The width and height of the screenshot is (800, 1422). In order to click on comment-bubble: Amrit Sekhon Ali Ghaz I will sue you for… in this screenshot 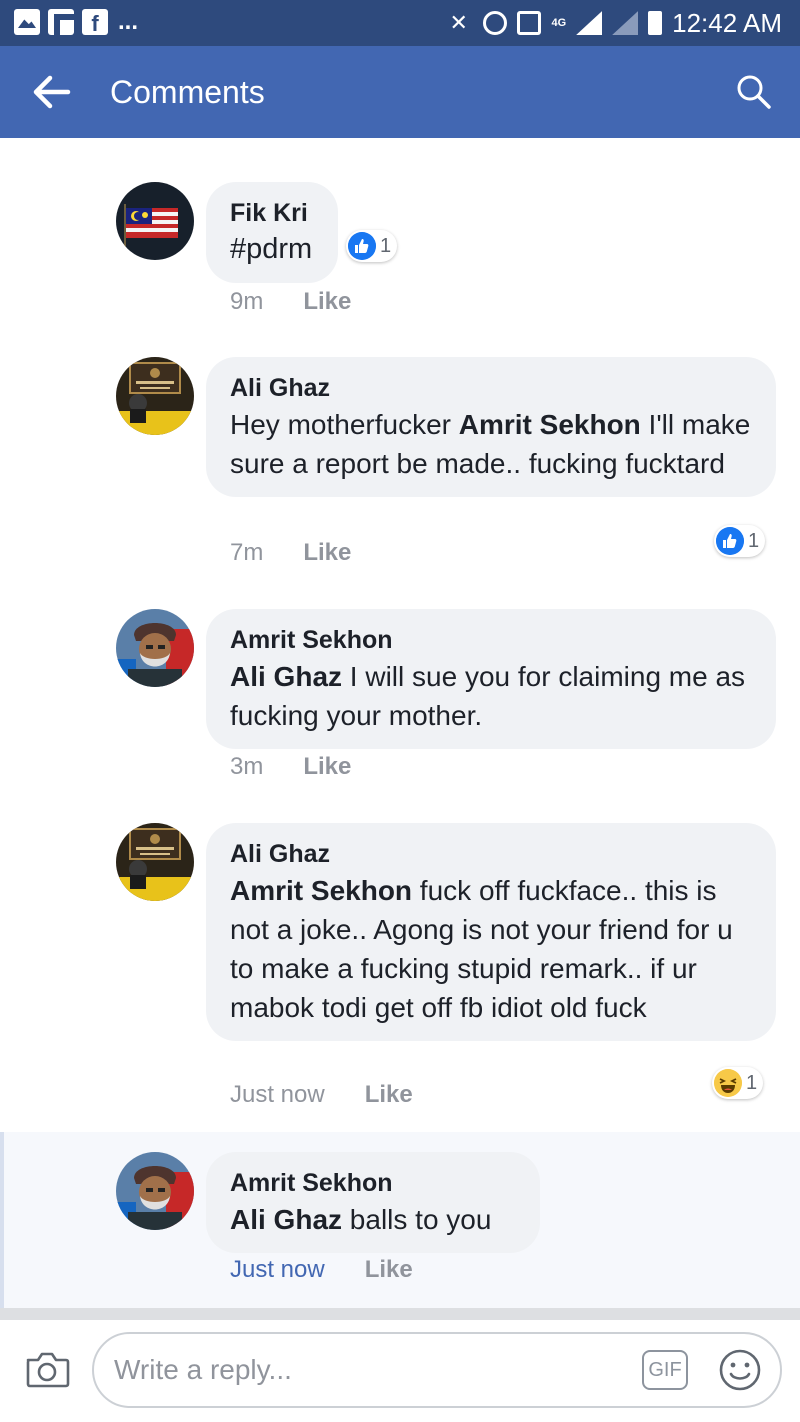, I will do `click(491, 679)`.